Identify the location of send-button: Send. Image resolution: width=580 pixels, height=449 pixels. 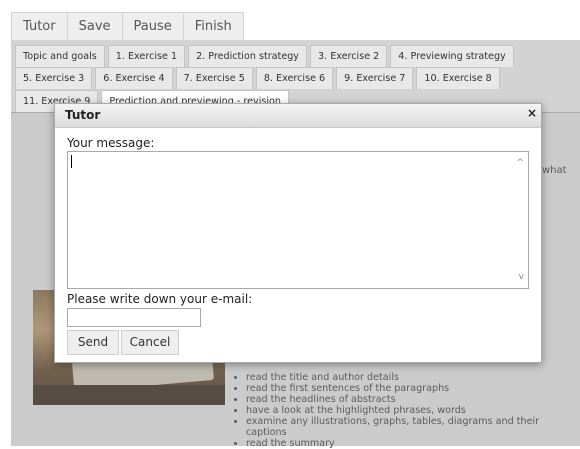
(93, 342).